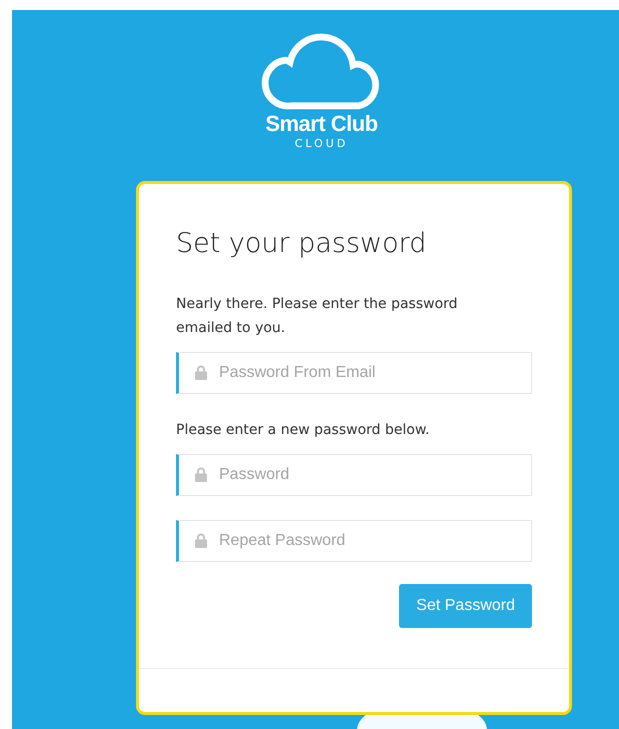  I want to click on password-field: Password From Email, so click(354, 373).